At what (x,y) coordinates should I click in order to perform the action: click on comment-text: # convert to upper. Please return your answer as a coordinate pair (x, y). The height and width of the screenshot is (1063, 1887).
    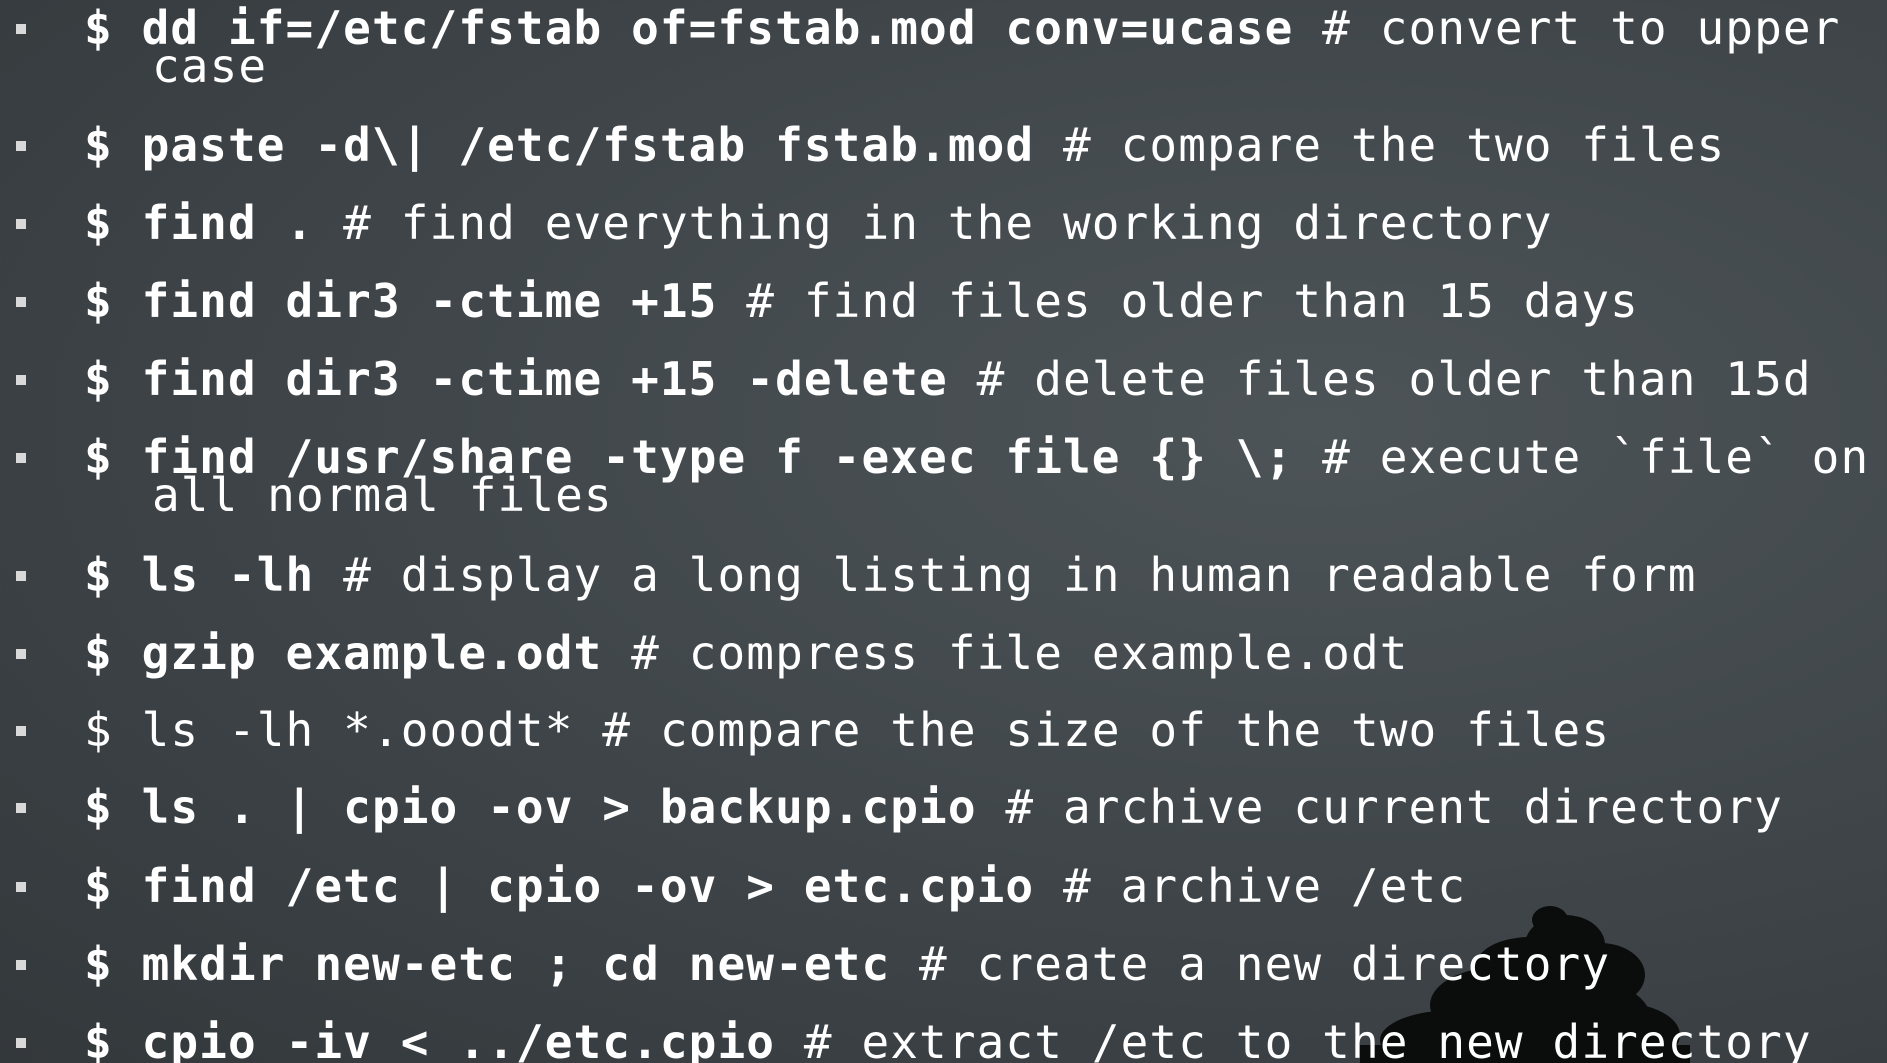
    Looking at the image, I should click on (1567, 28).